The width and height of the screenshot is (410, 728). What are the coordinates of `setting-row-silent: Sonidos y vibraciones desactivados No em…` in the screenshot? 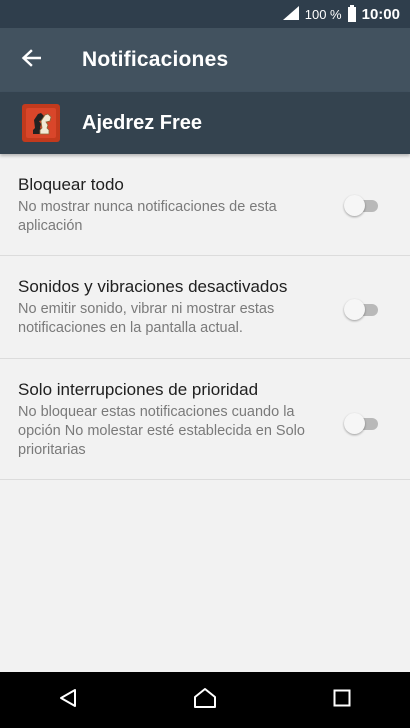 It's located at (205, 307).